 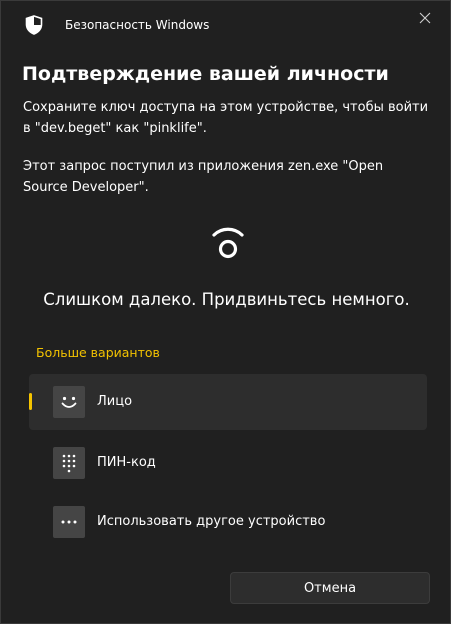 What do you see at coordinates (30, 401) in the screenshot?
I see `selection-indicator` at bounding box center [30, 401].